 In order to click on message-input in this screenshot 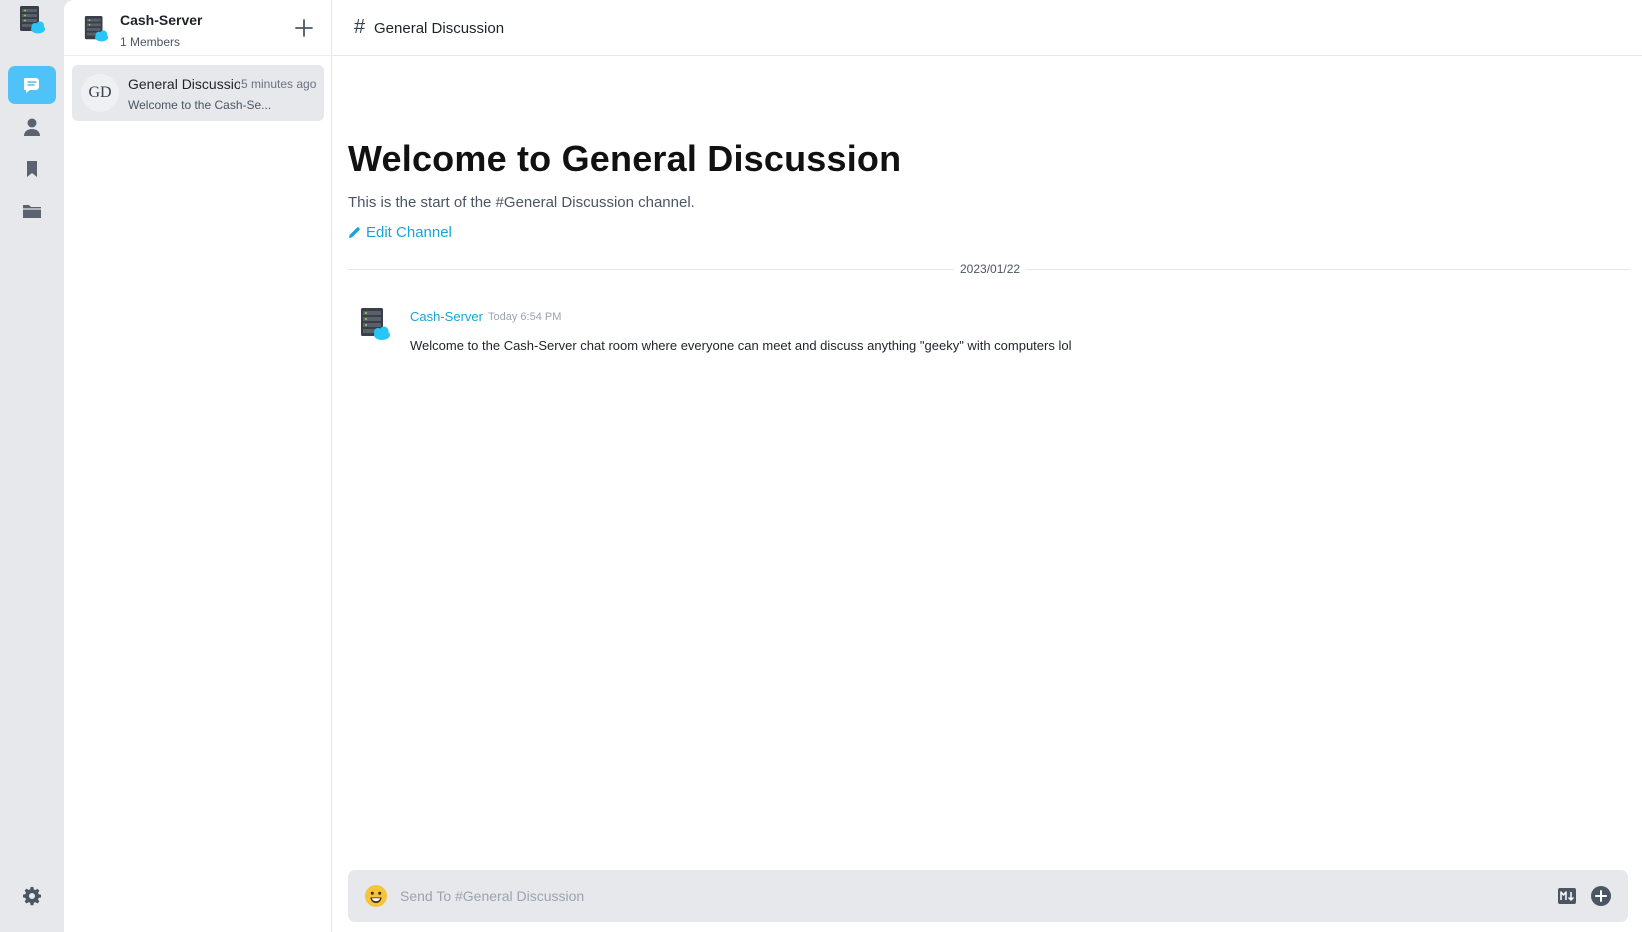, I will do `click(950, 896)`.